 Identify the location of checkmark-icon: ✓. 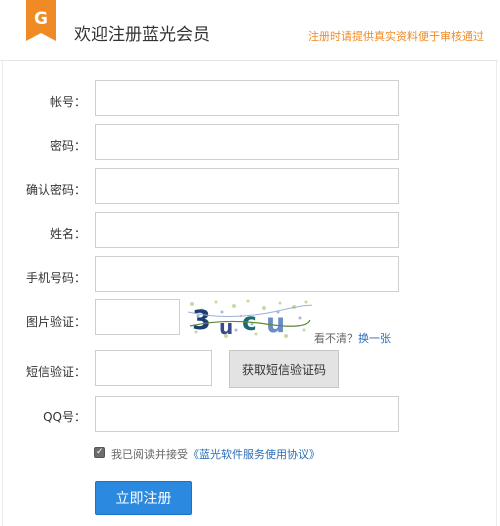
(100, 452).